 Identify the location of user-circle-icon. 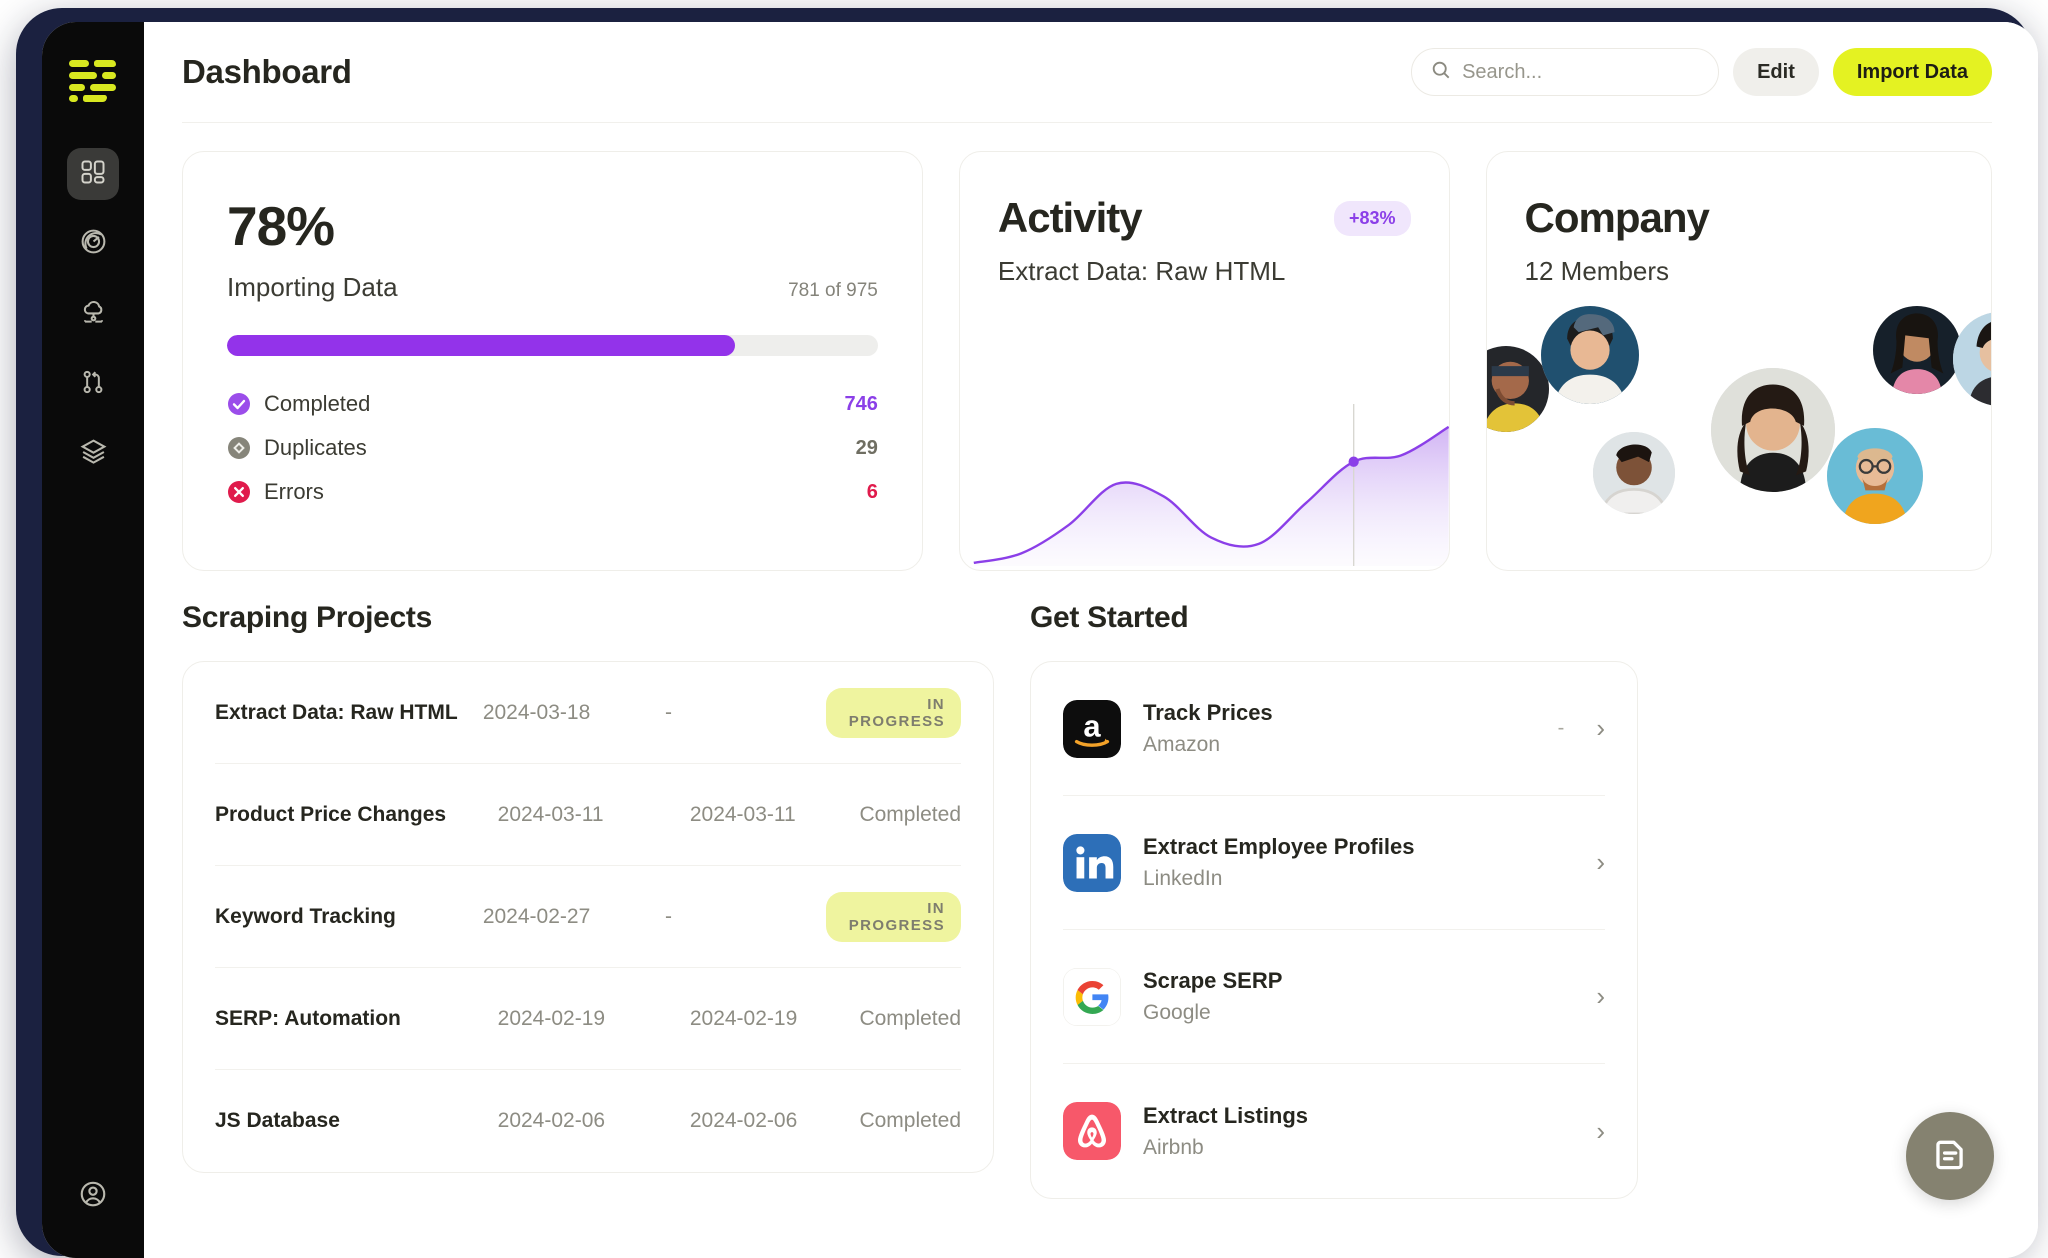
(93, 1196).